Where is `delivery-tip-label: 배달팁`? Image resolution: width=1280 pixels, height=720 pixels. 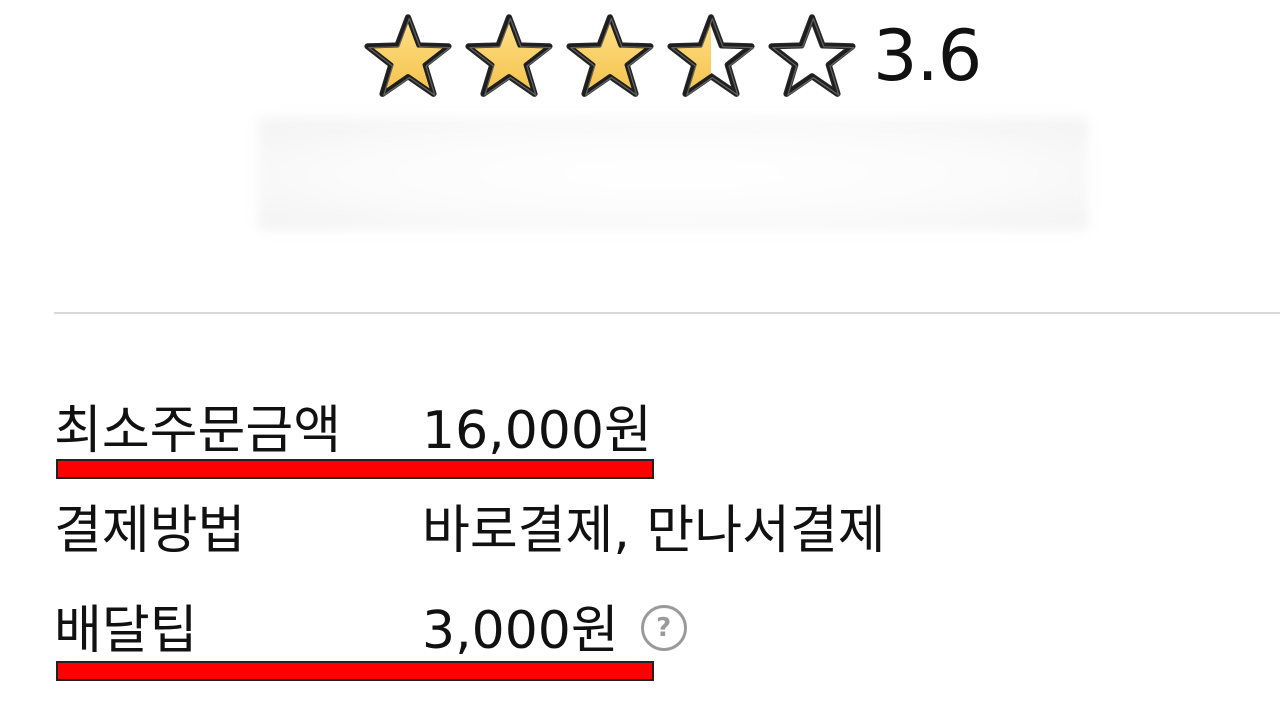
delivery-tip-label: 배달팁 is located at coordinates (126, 630).